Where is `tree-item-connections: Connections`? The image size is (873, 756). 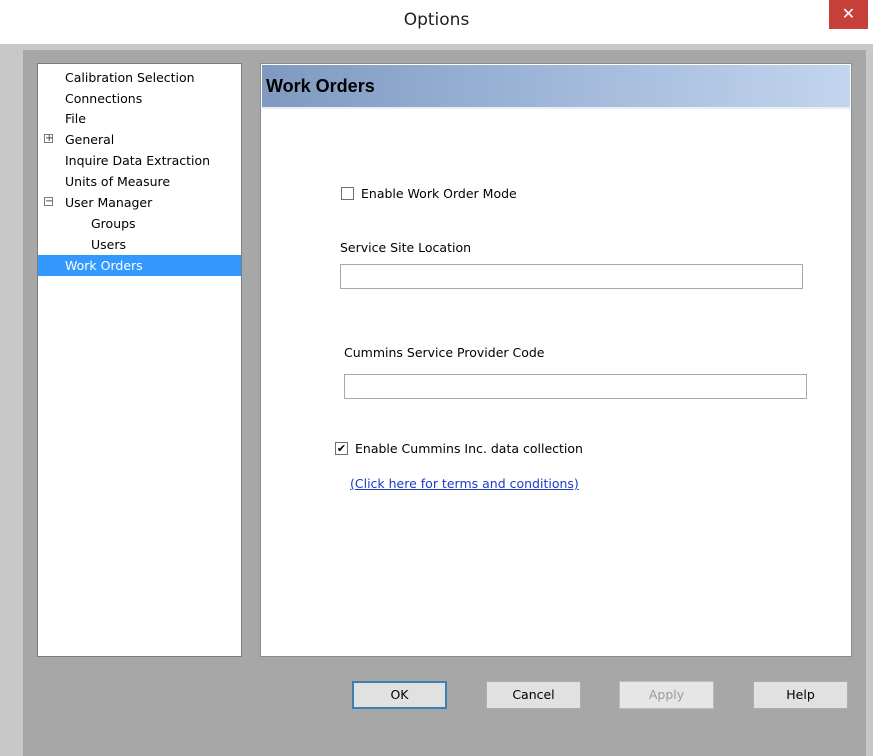 tree-item-connections: Connections is located at coordinates (139, 98).